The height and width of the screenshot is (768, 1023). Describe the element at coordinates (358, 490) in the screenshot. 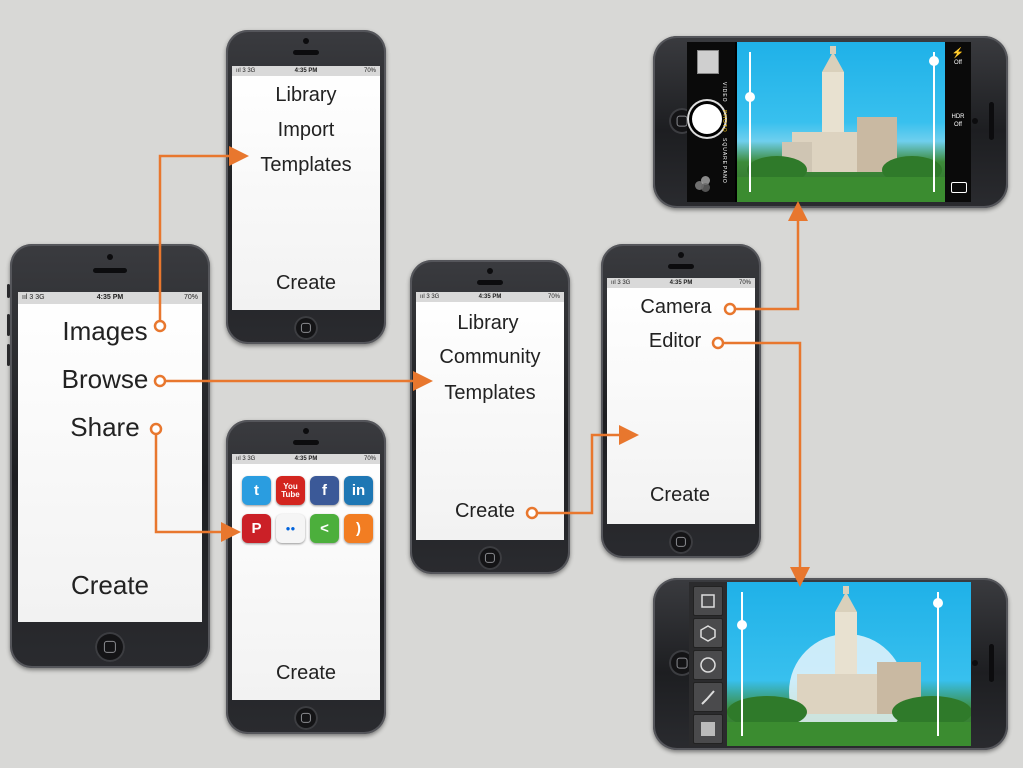

I see `linkedin-icon: in` at that location.